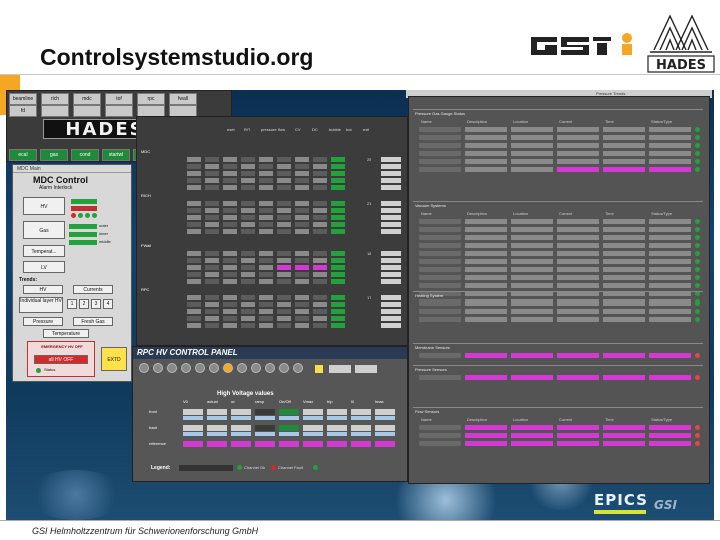 The width and height of the screenshot is (720, 540). Describe the element at coordinates (85, 155) in the screenshot. I see `launcher-button: cond` at that location.